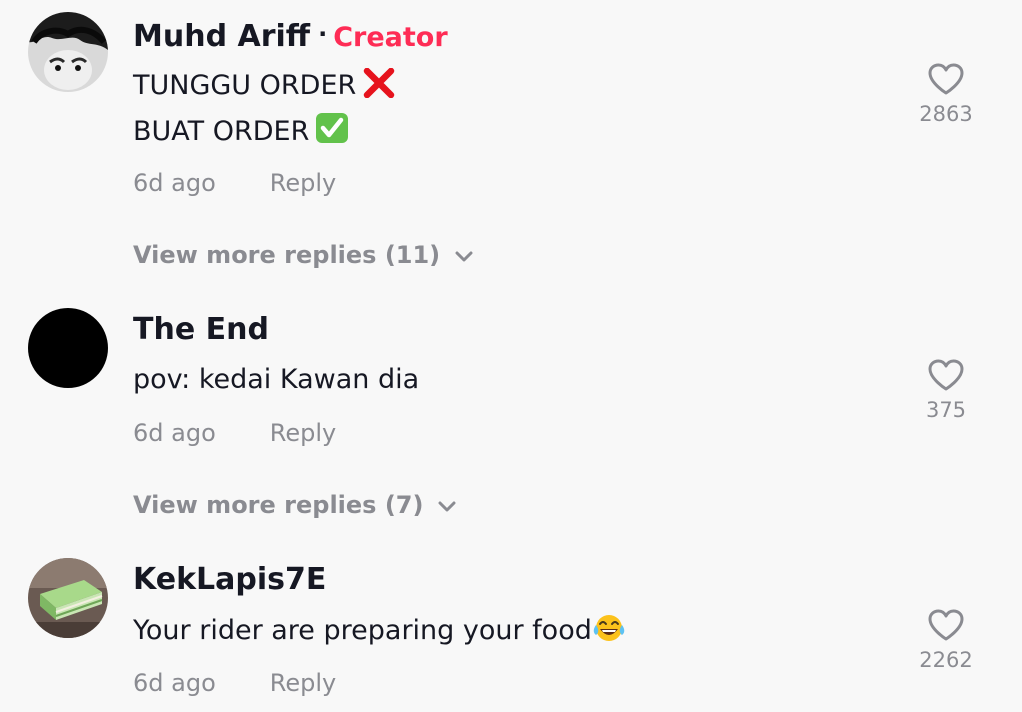  What do you see at coordinates (390, 37) in the screenshot?
I see `creator-badge: Creator` at bounding box center [390, 37].